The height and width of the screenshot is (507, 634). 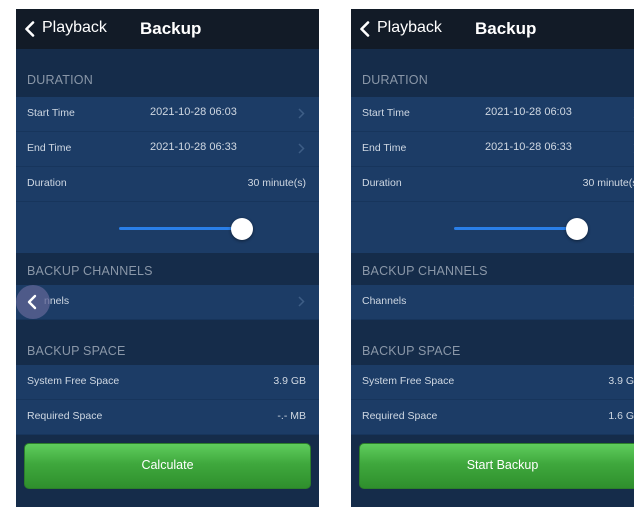 I want to click on channels-label: Channels, so click(x=384, y=301).